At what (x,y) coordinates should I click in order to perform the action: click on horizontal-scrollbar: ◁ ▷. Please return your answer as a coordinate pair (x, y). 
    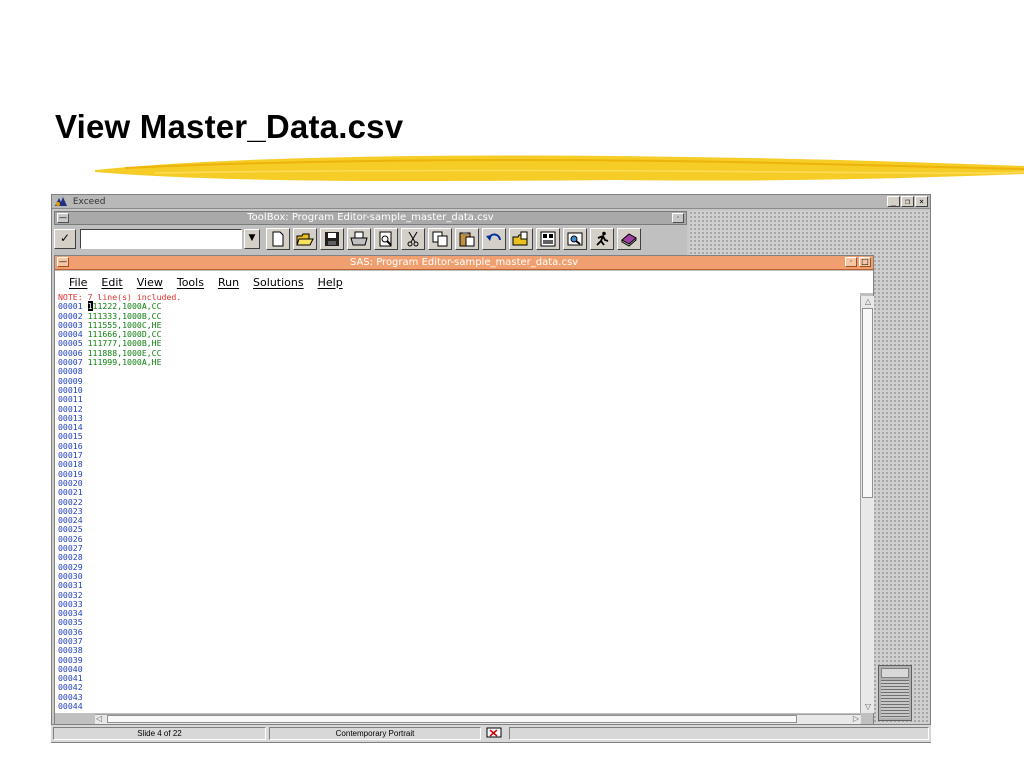
    Looking at the image, I should click on (478, 719).